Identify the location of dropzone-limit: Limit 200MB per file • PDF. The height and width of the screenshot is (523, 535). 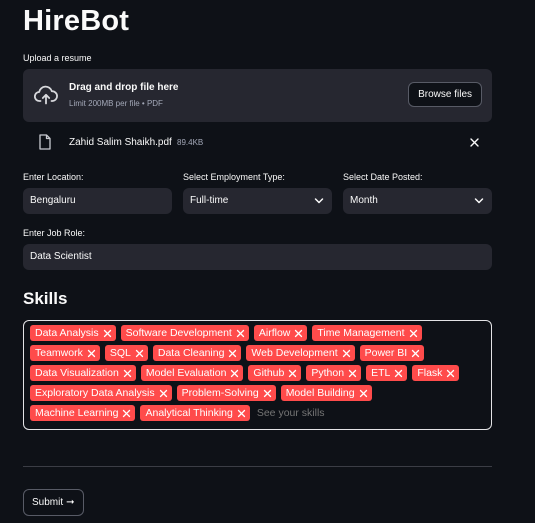
(116, 103).